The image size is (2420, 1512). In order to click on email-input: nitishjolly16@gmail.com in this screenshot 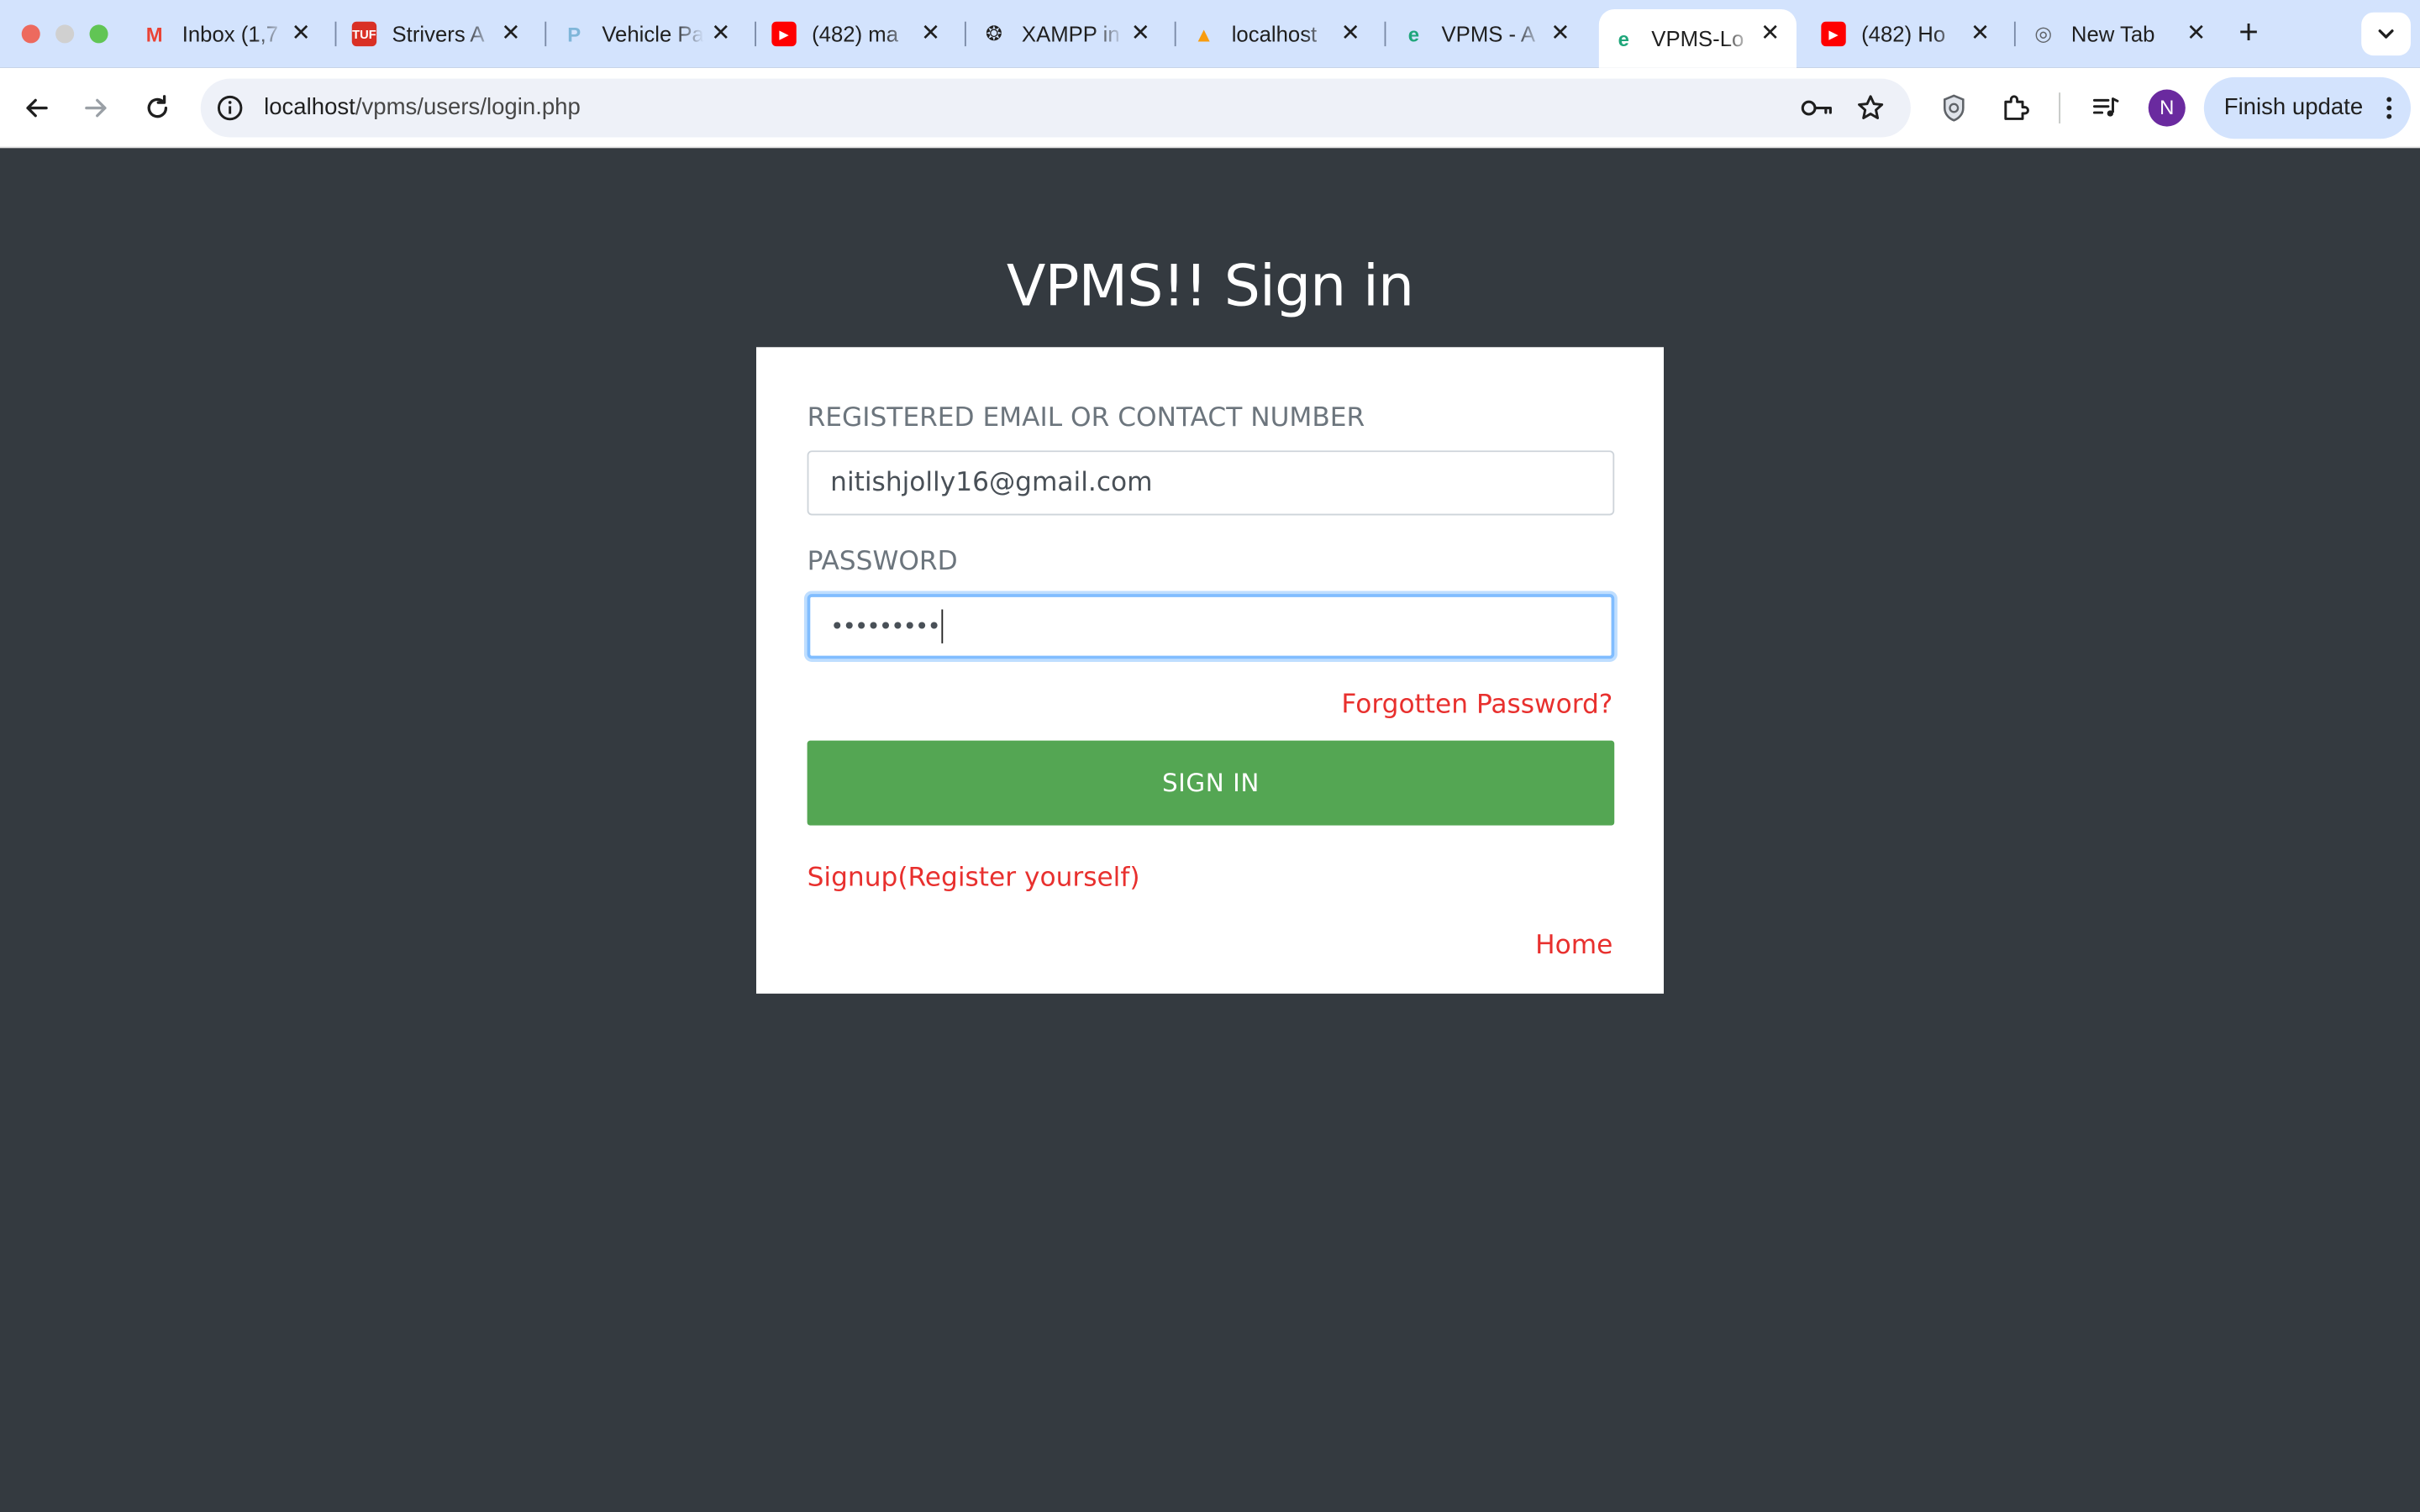, I will do `click(1211, 483)`.